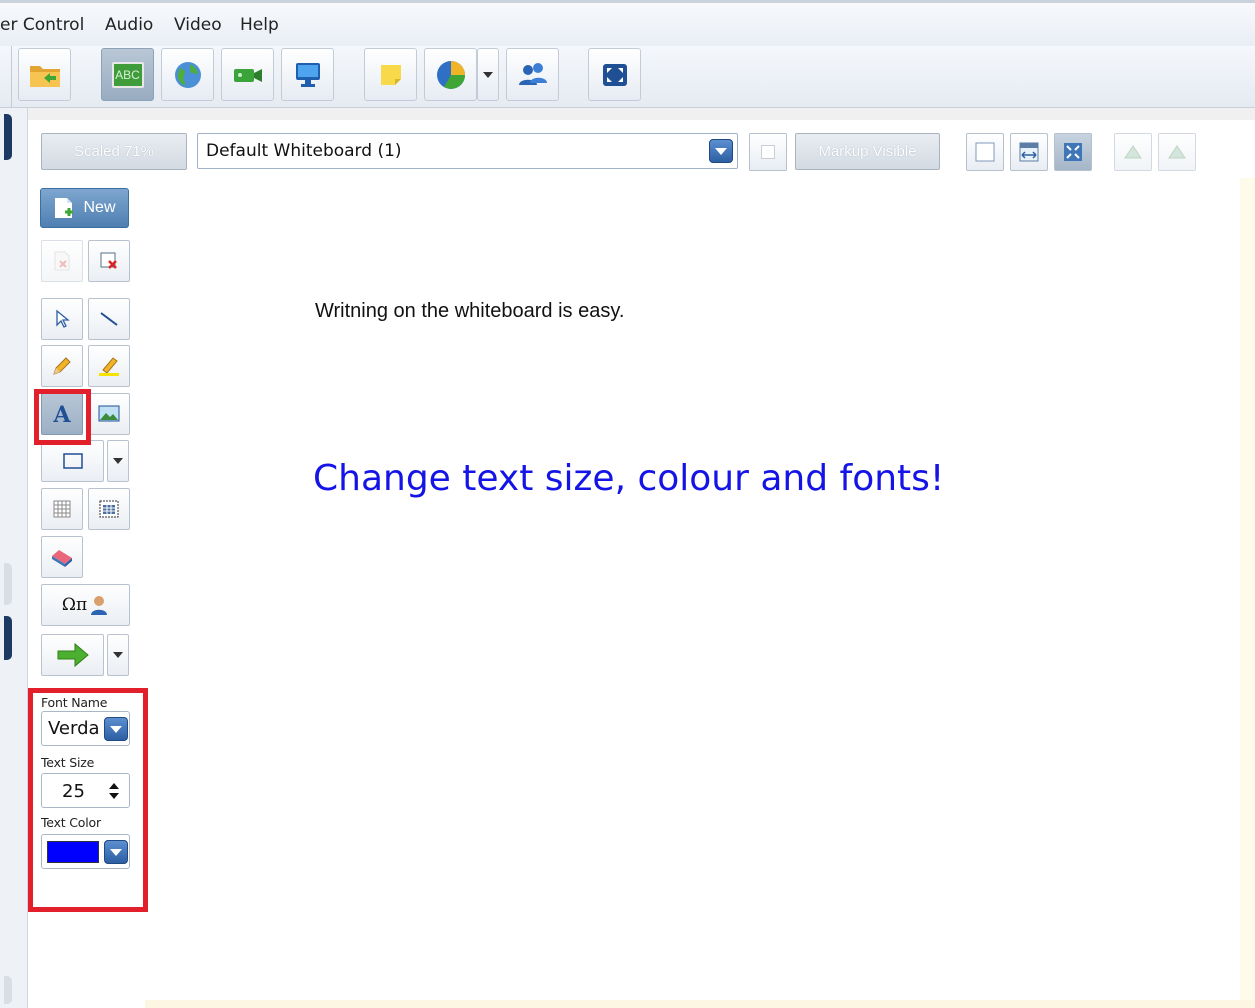 The image size is (1255, 1008). Describe the element at coordinates (6, 77) in the screenshot. I see `toolbar-edge` at that location.